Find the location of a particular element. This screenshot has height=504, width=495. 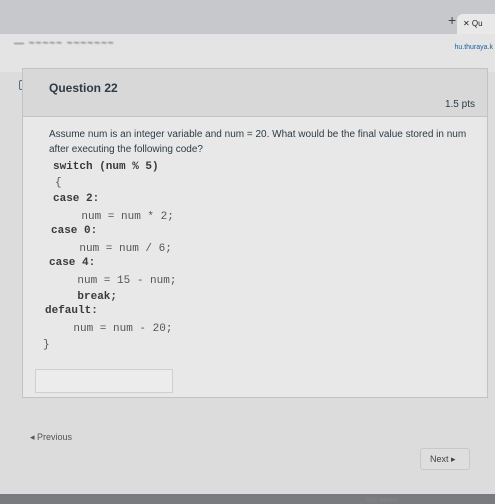

browser-toolbar: + ✕ Qu is located at coordinates (247, 17).